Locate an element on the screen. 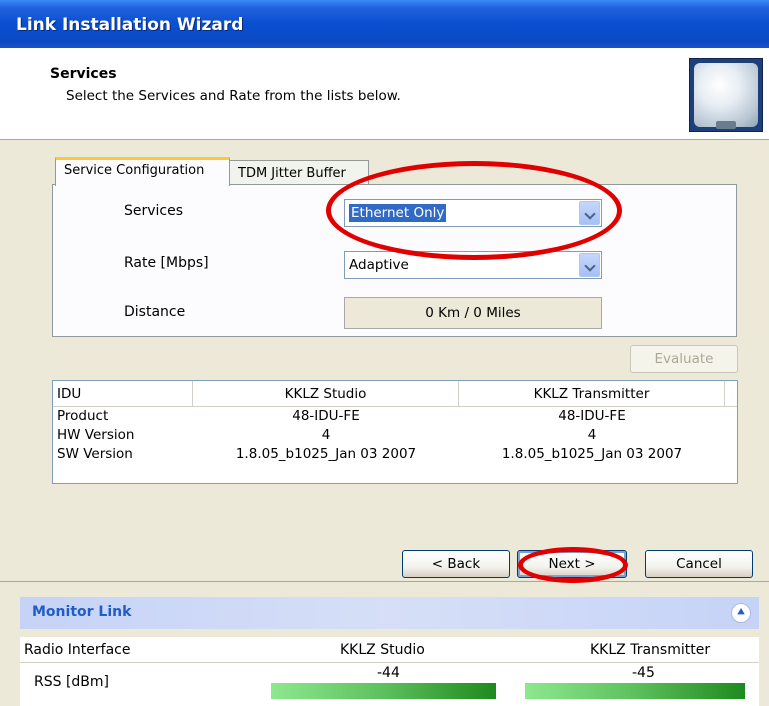 The width and height of the screenshot is (769, 706). highlight-ellipse-services is located at coordinates (474, 210).